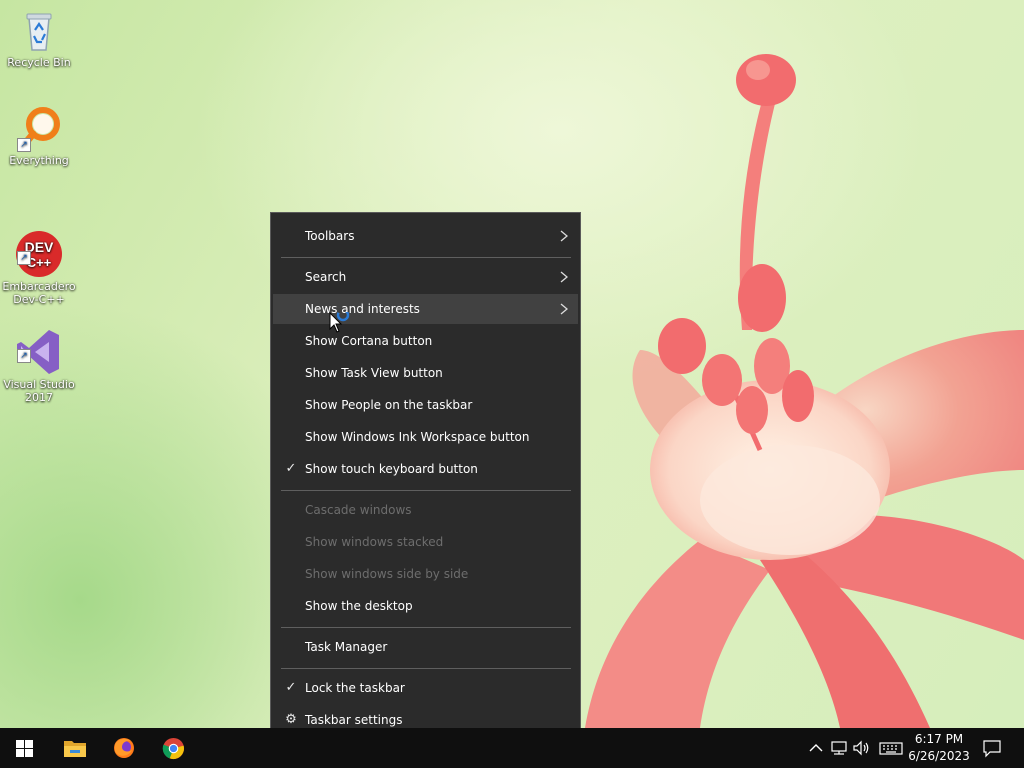 This screenshot has width=1024, height=768. Describe the element at coordinates (346, 647) in the screenshot. I see `menu-item-label: Task Manager` at that location.